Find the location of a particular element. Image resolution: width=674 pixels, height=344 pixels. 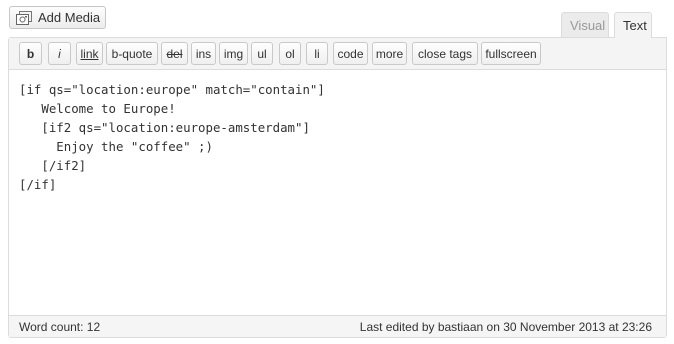

bold-button: b is located at coordinates (30, 53).